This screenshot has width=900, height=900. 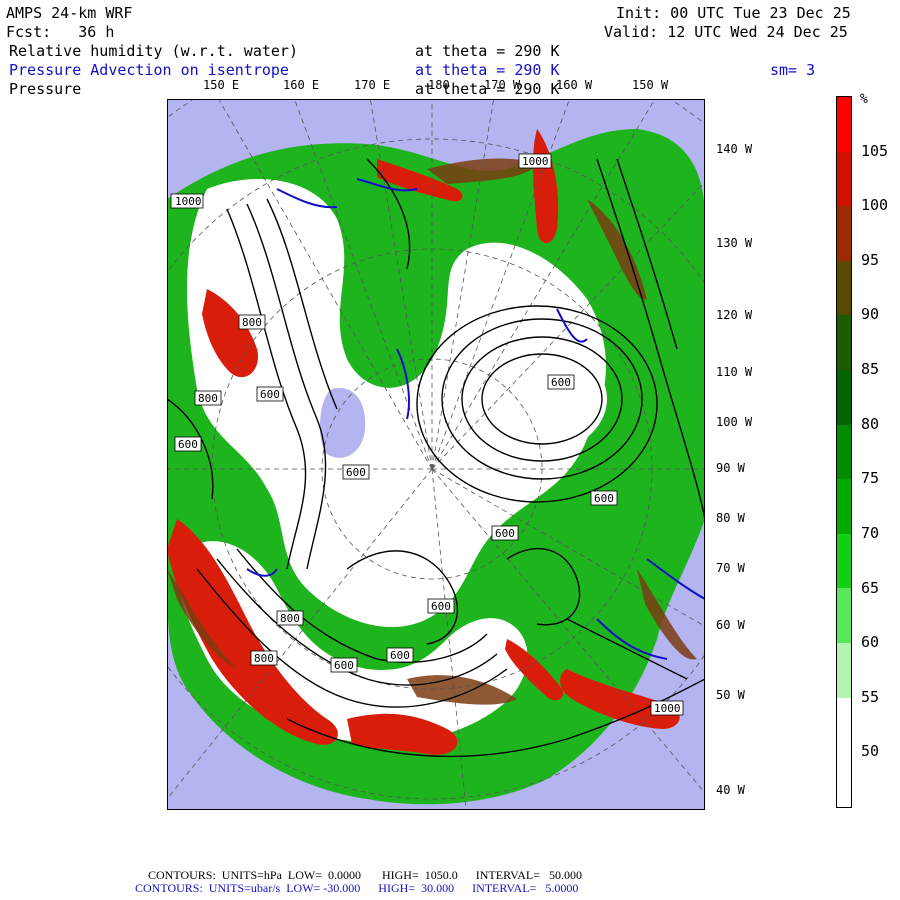 What do you see at coordinates (870, 751) in the screenshot?
I see `colorbar-label: 50` at bounding box center [870, 751].